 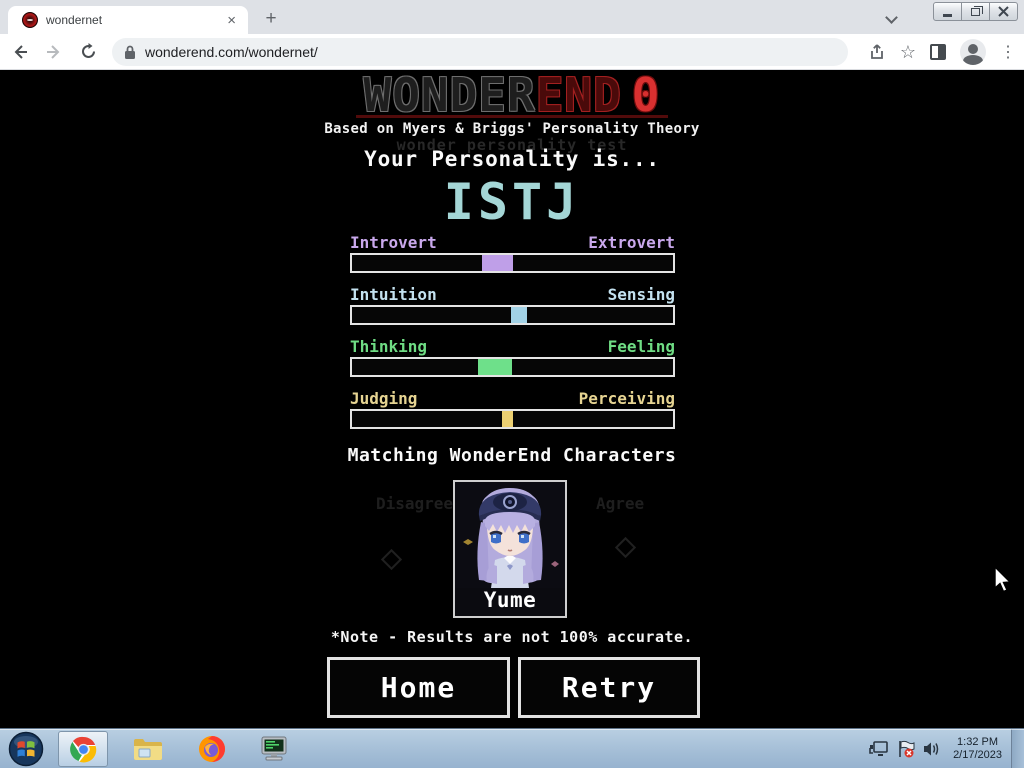 What do you see at coordinates (1017, 748) in the screenshot?
I see `show-desktop-button` at bounding box center [1017, 748].